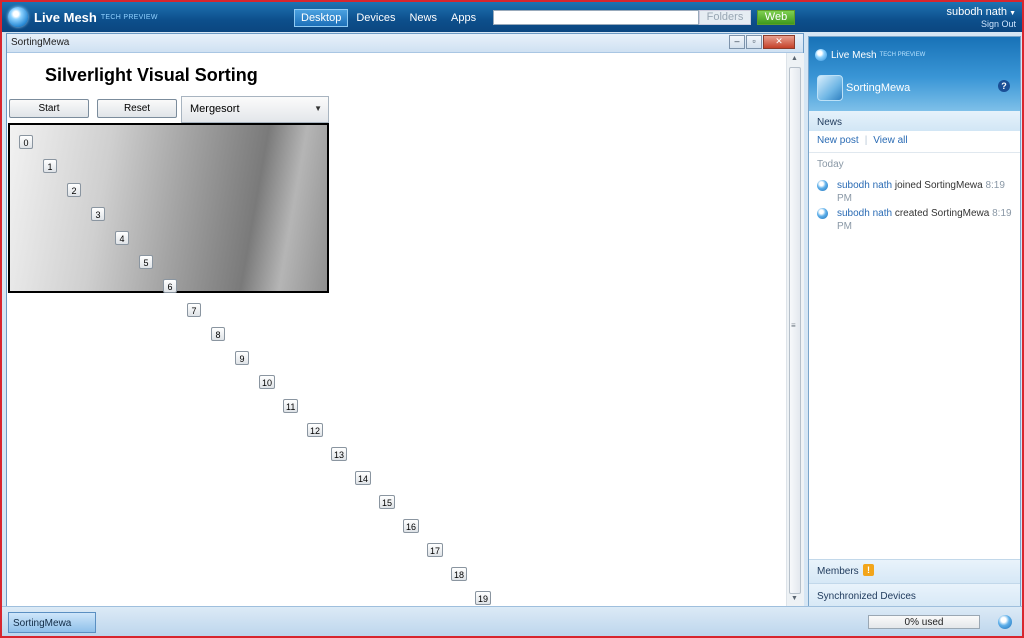 This screenshot has width=1024, height=638. What do you see at coordinates (914, 152) in the screenshot?
I see `divider` at bounding box center [914, 152].